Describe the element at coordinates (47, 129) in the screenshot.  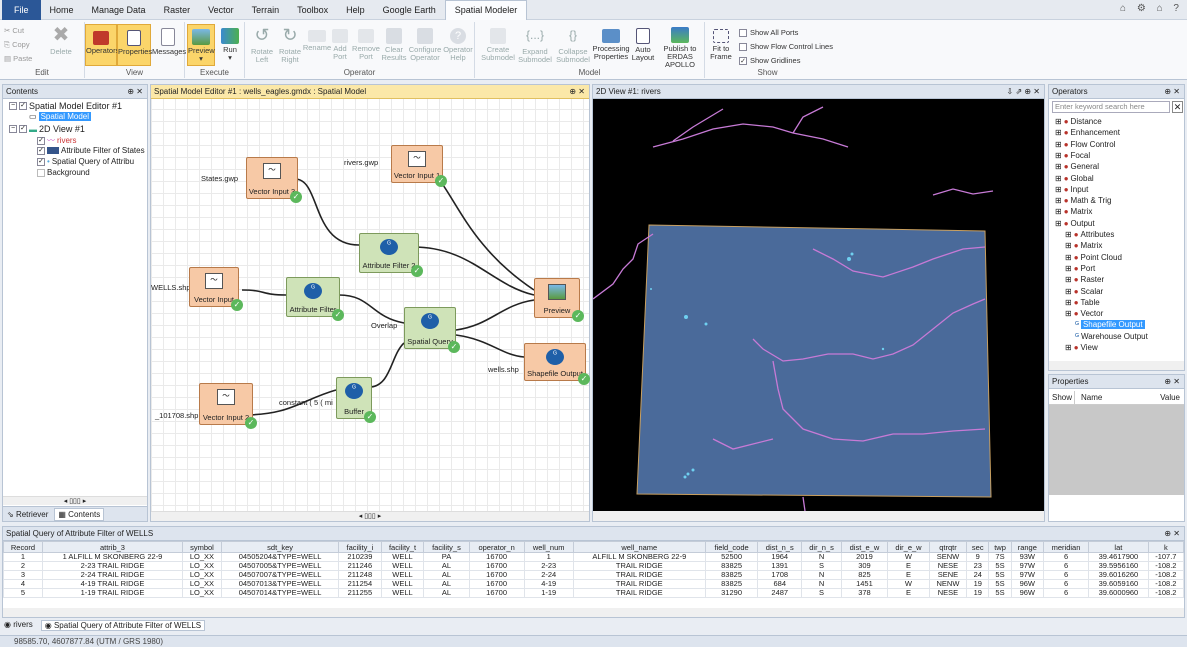
I see `tree-item-2d-view: − ✓ ▬ 2D View #1` at that location.